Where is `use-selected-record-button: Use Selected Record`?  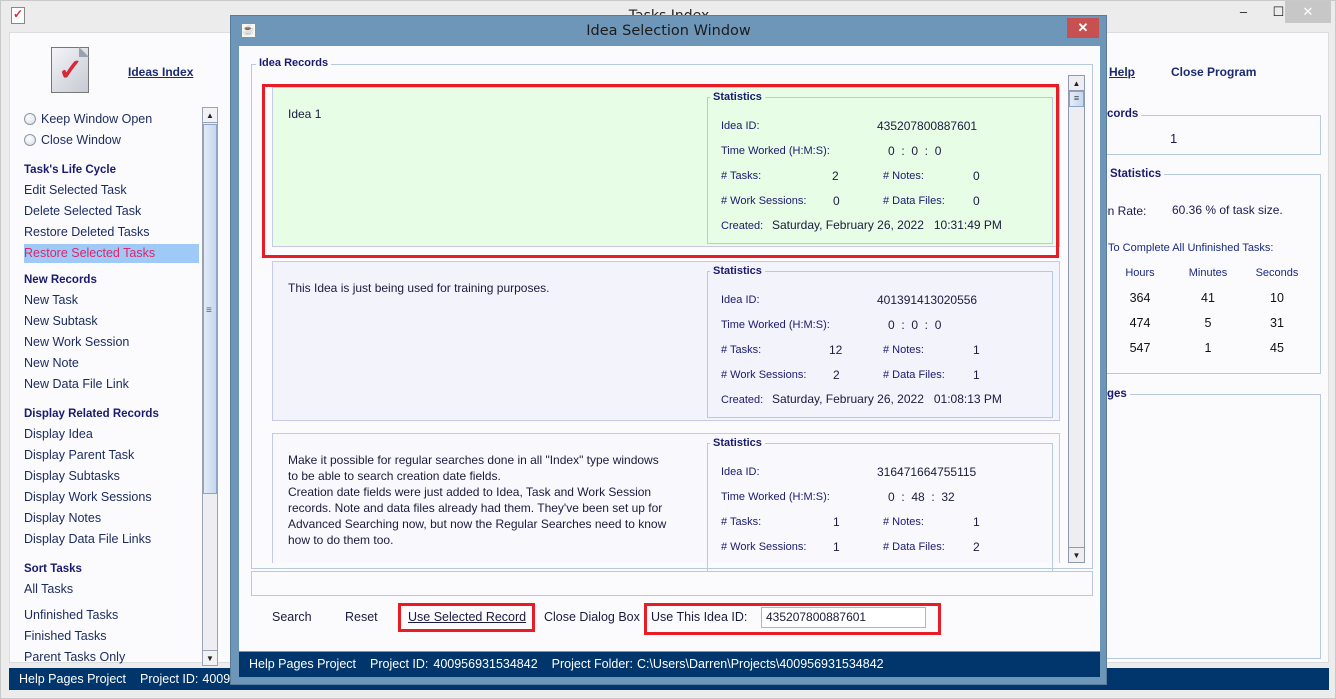 use-selected-record-button: Use Selected Record is located at coordinates (467, 617).